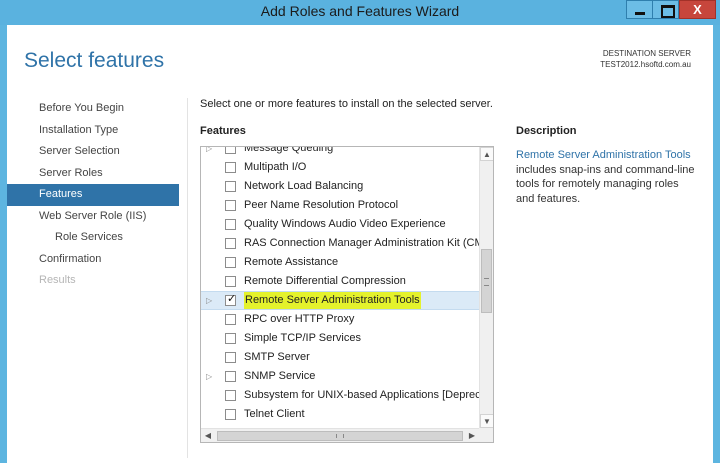 The image size is (720, 463). I want to click on feature-row-message-queuing: ▷ Message Queuing, so click(340, 152).